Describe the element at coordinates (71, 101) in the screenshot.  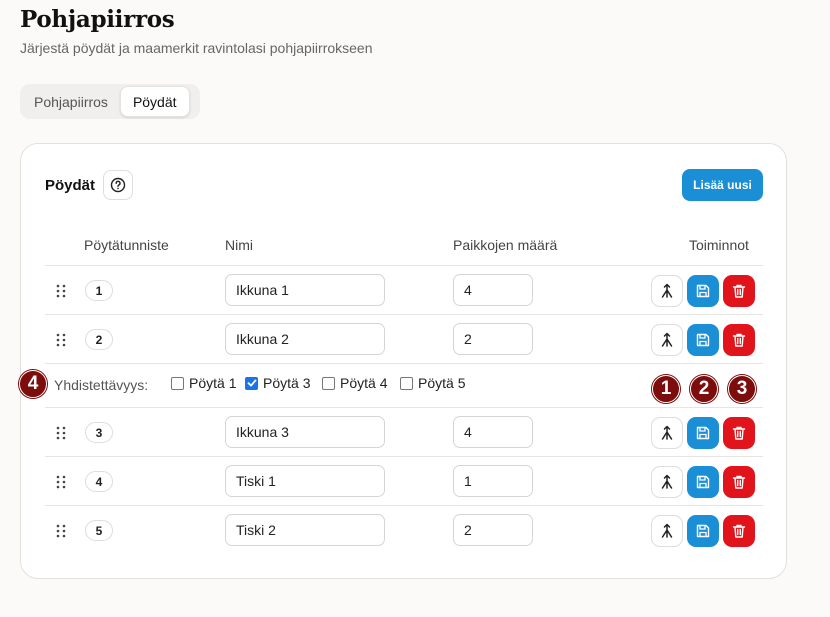
I see `tab-floorplan: Pohjapiirros` at that location.